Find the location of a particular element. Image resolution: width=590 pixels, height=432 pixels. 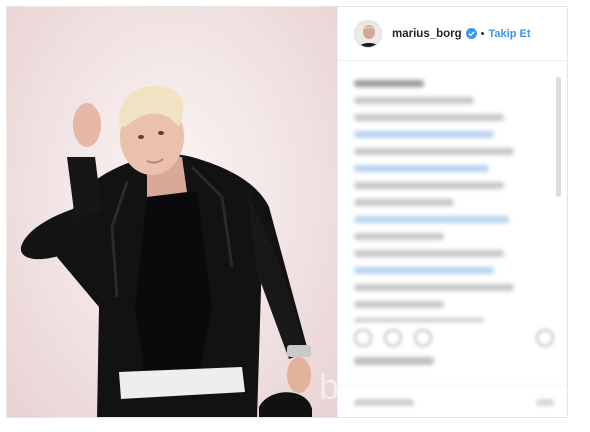

avatar is located at coordinates (368, 33).